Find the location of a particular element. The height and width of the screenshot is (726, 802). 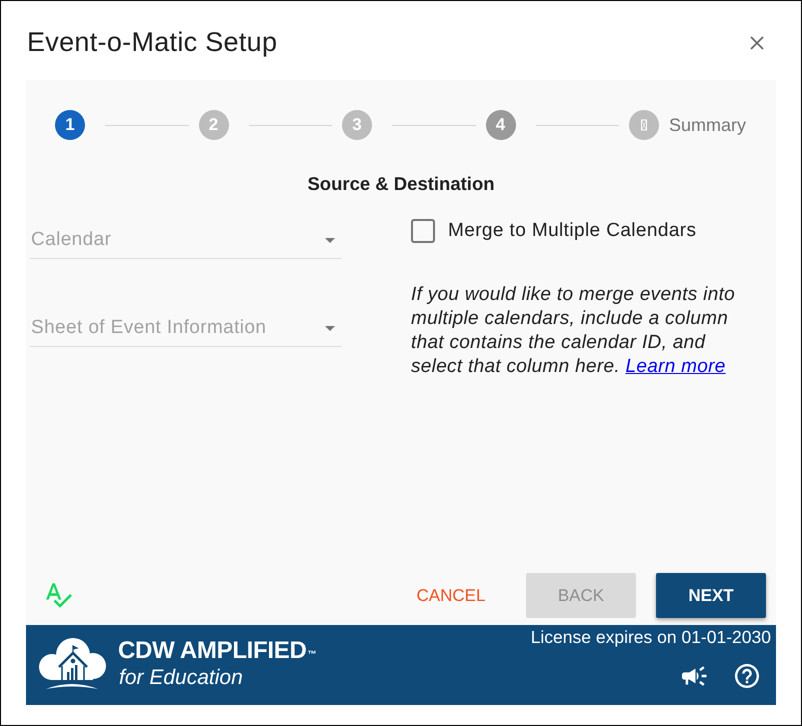

checkbox is located at coordinates (423, 231).